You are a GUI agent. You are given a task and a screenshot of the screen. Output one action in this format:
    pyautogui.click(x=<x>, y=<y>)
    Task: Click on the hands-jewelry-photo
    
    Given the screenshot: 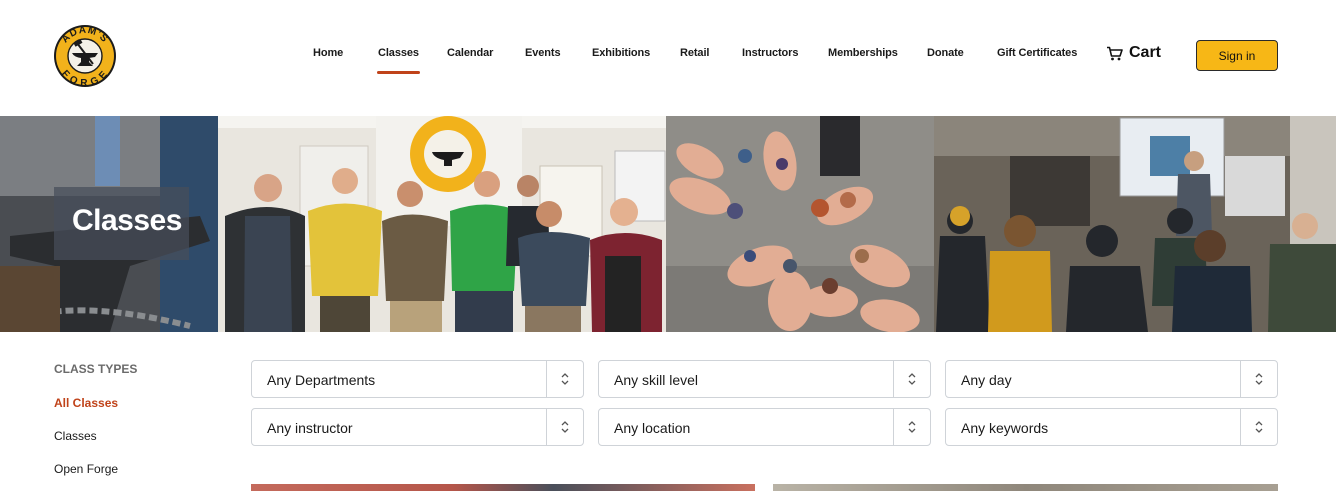 What is the action you would take?
    pyautogui.click(x=800, y=224)
    